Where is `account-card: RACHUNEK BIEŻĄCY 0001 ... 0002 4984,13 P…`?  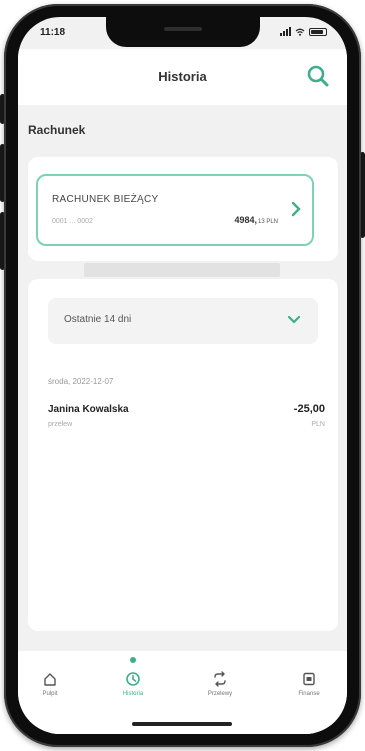
account-card: RACHUNEK BIEŻĄCY 0001 ... 0002 4984,13 P… is located at coordinates (175, 210).